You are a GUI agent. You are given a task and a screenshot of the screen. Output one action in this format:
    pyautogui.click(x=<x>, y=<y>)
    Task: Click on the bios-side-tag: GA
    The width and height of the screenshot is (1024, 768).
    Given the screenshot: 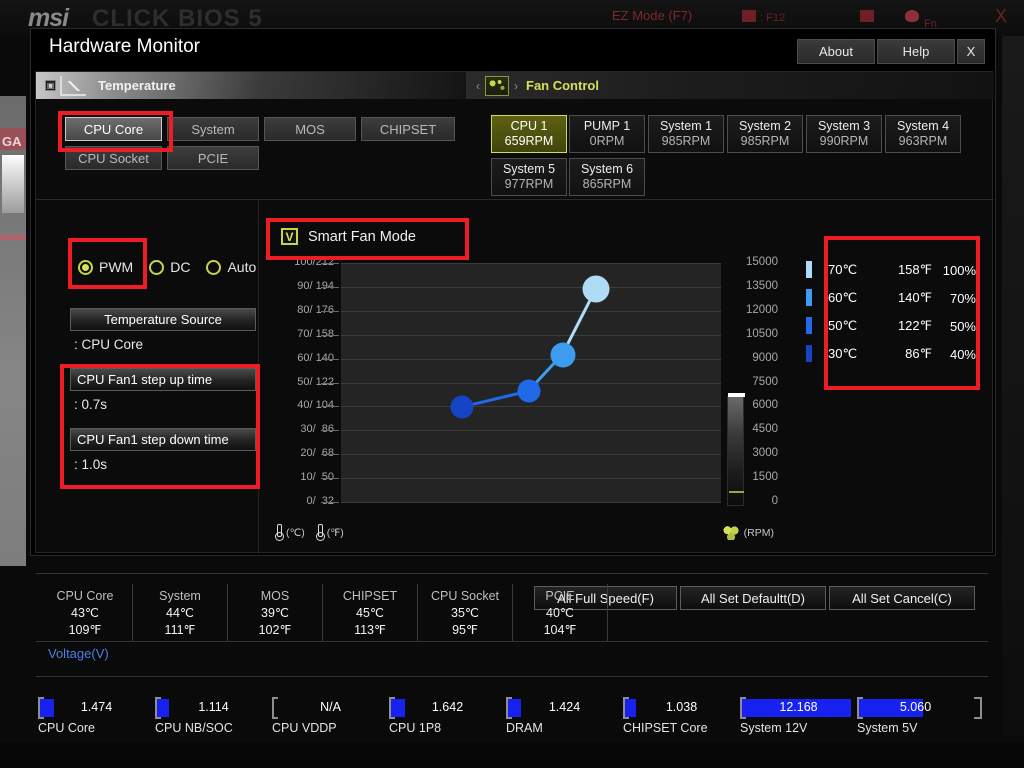 What is the action you would take?
    pyautogui.click(x=12, y=141)
    